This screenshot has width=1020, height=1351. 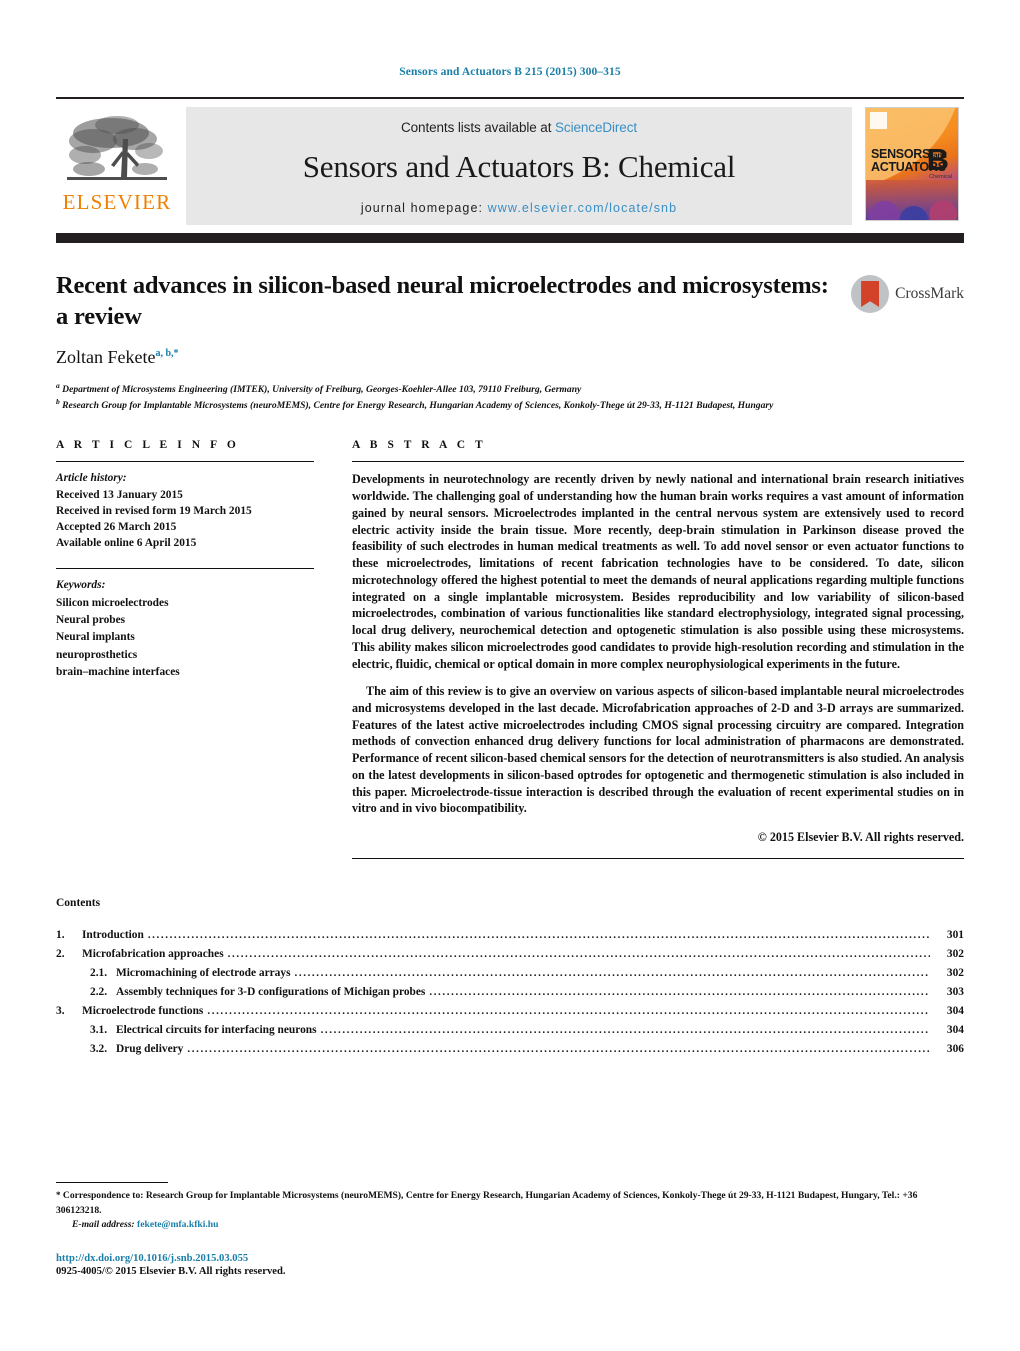 I want to click on toc-entry-number: 3., so click(x=60, y=1010).